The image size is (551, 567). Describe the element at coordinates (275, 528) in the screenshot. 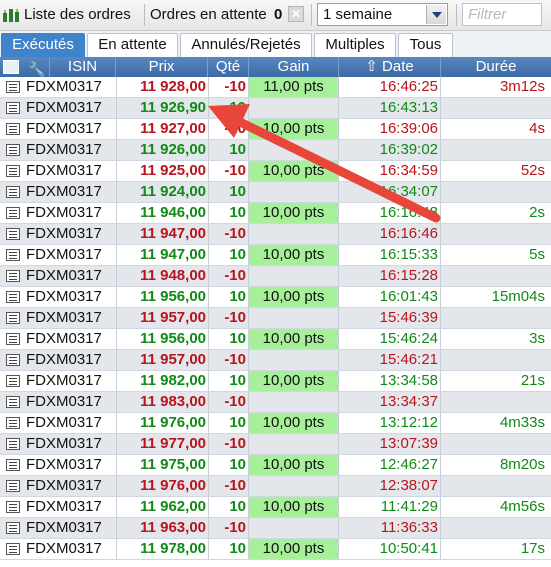

I see `table-row: FDXM0317 11 963,00 -10 11:36:33` at that location.